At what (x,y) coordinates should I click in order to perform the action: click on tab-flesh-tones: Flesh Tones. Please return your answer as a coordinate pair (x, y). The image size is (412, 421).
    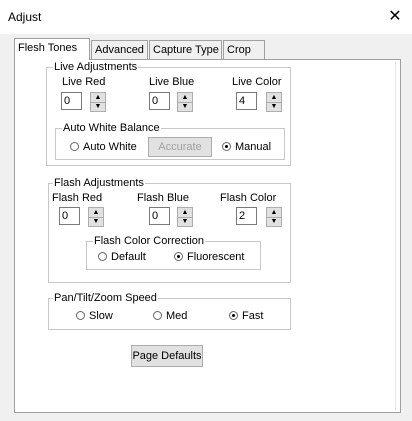
    Looking at the image, I should click on (52, 49).